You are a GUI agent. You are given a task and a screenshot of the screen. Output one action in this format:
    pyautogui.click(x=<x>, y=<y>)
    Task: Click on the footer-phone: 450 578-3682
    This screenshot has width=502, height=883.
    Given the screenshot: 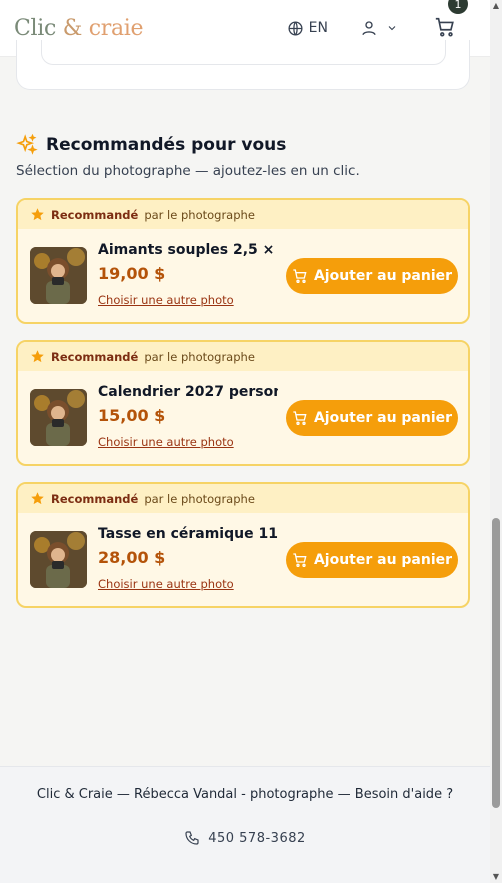 What is the action you would take?
    pyautogui.click(x=245, y=838)
    